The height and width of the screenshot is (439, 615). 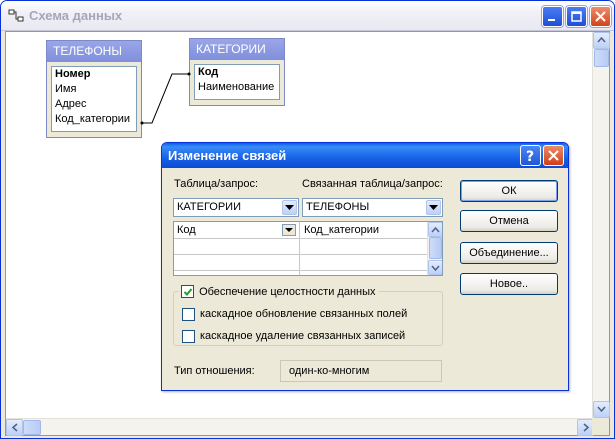 I want to click on maximize-icon, so click(x=576, y=16).